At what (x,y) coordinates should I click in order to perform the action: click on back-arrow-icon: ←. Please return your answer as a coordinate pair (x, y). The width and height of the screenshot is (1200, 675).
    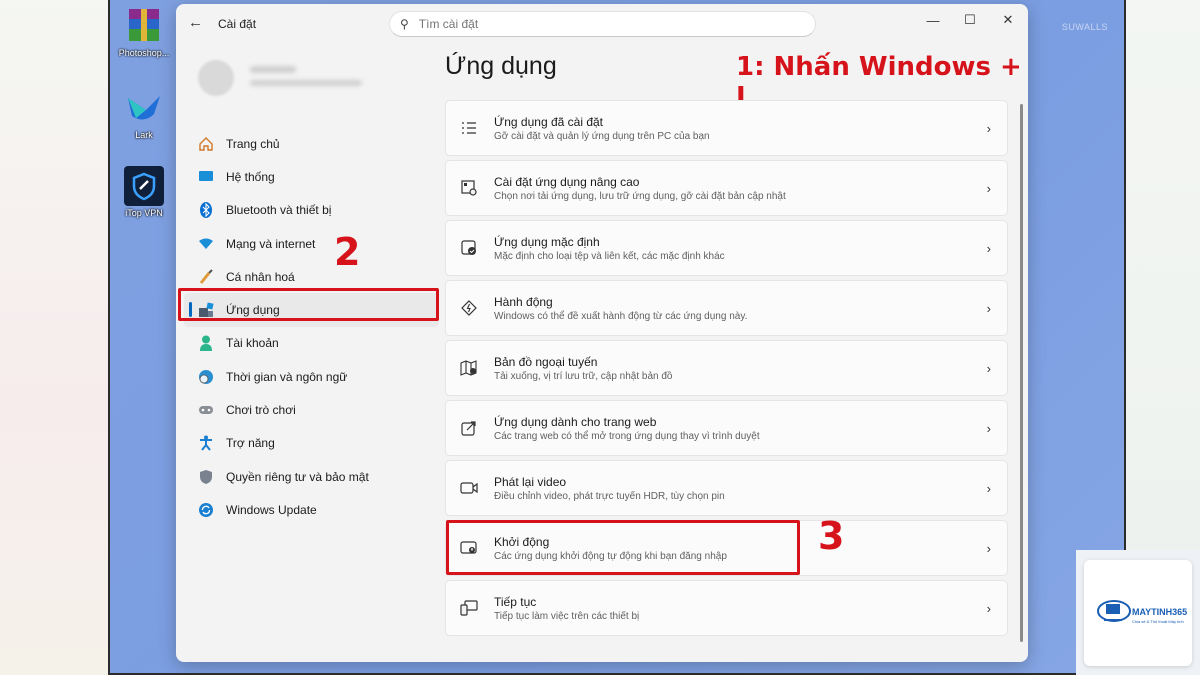
    Looking at the image, I should click on (195, 22).